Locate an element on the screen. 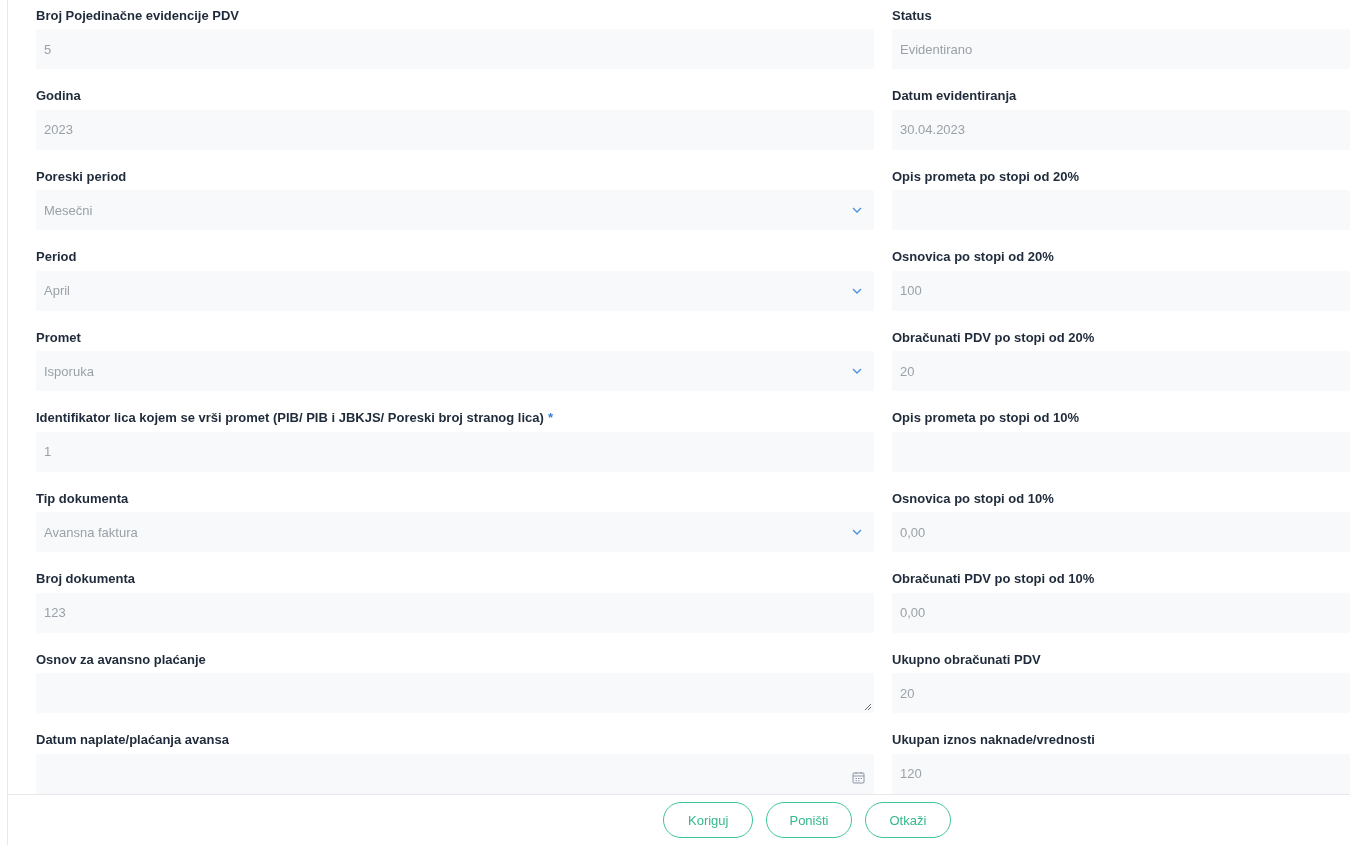 The height and width of the screenshot is (845, 1350). field-label: Osnovica po stopi od 20% is located at coordinates (973, 256).